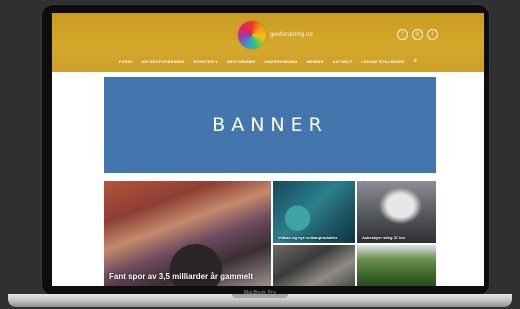  What do you see at coordinates (383, 237) in the screenshot?
I see `article-third-title: Askeskyer stieg 37 km` at bounding box center [383, 237].